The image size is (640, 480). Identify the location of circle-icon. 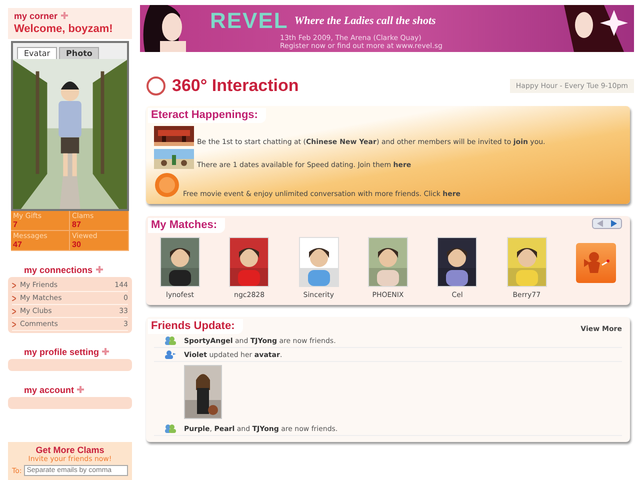
(156, 86).